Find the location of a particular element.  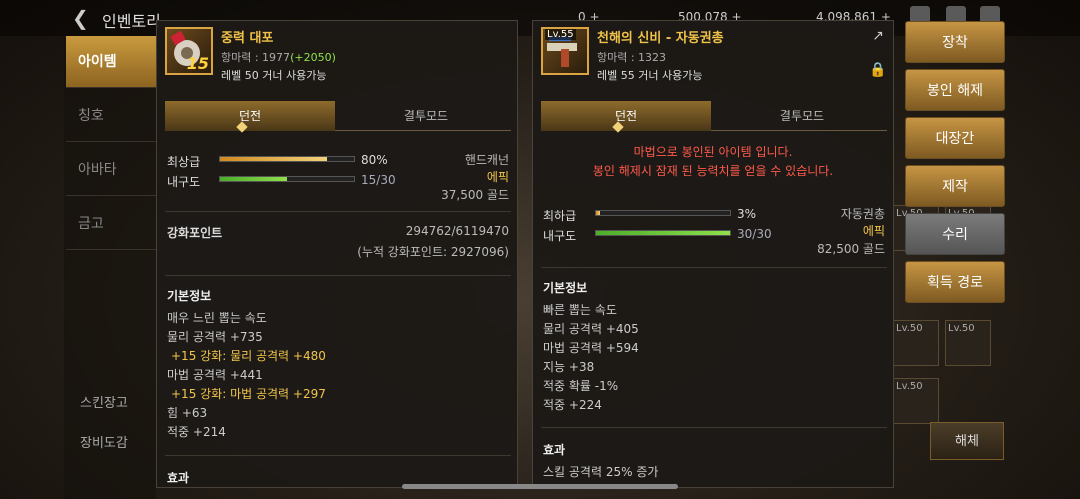

sidebar-item-items: 아이템 is located at coordinates (111, 62).